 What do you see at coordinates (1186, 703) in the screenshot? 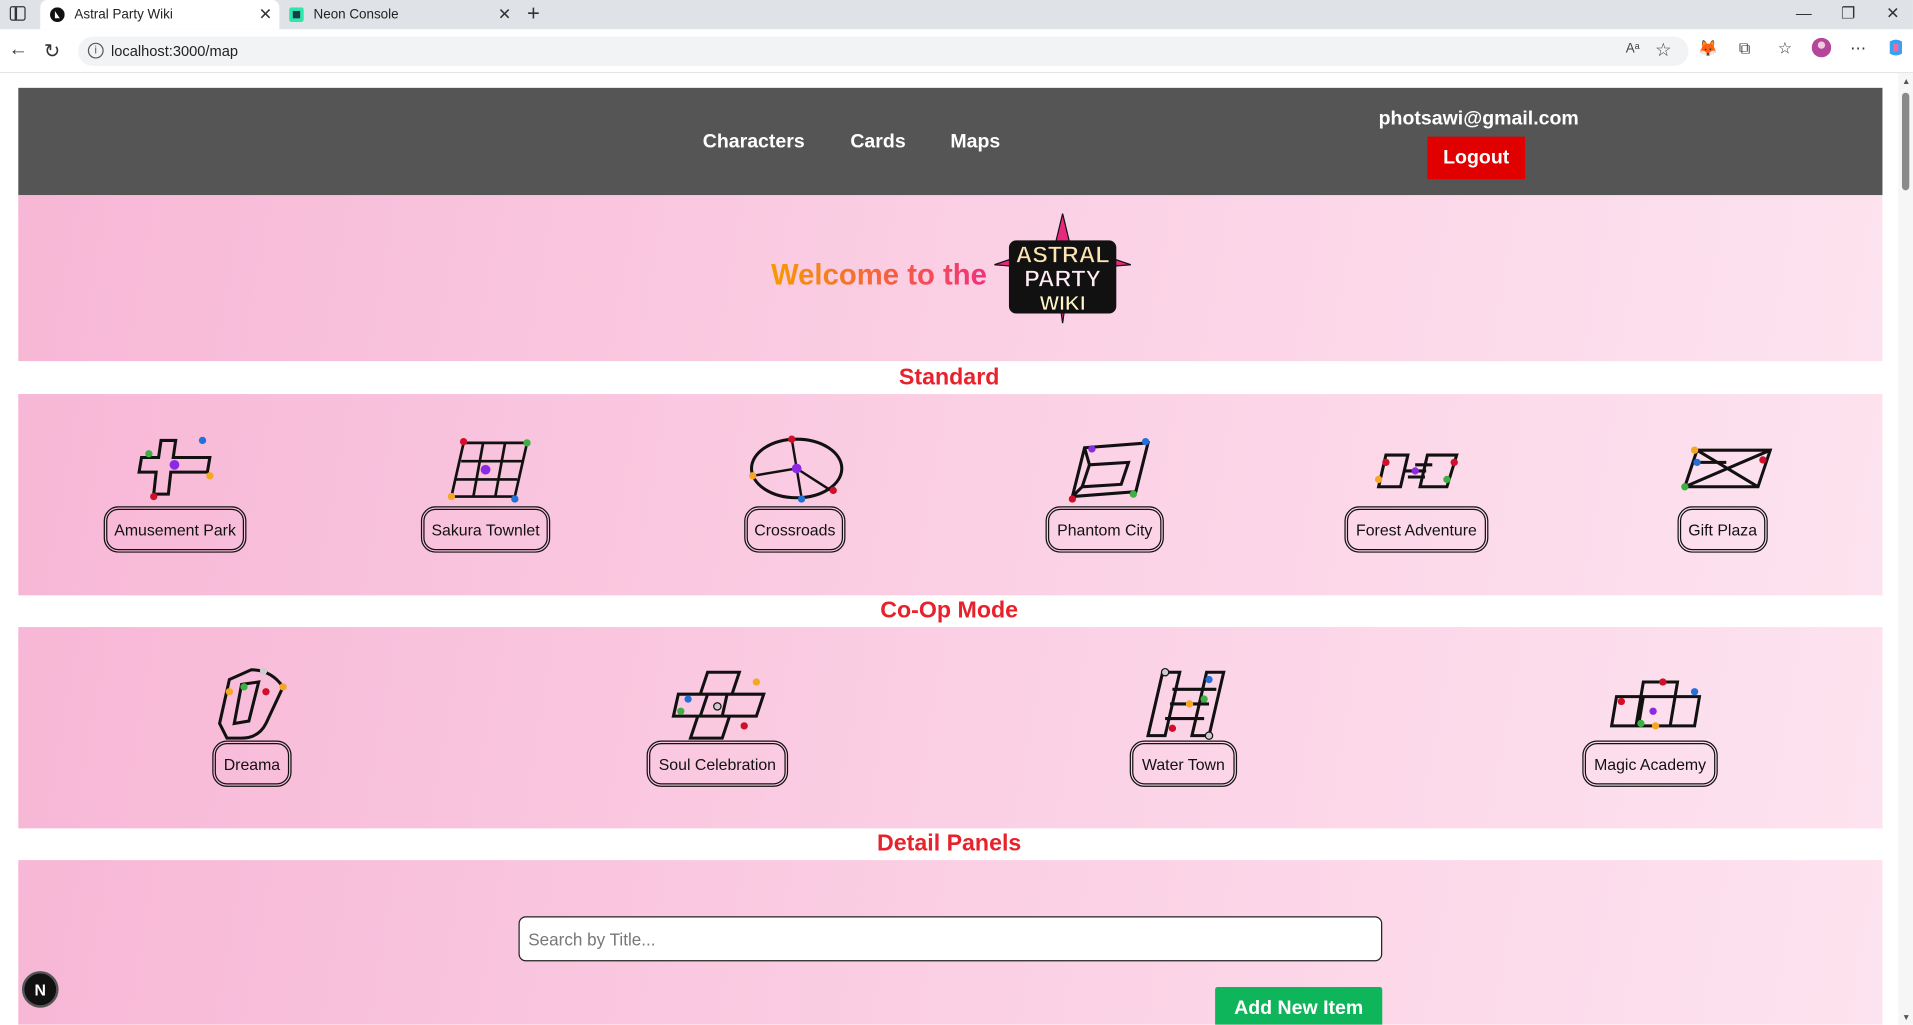
I see `water-town-map-icon` at bounding box center [1186, 703].